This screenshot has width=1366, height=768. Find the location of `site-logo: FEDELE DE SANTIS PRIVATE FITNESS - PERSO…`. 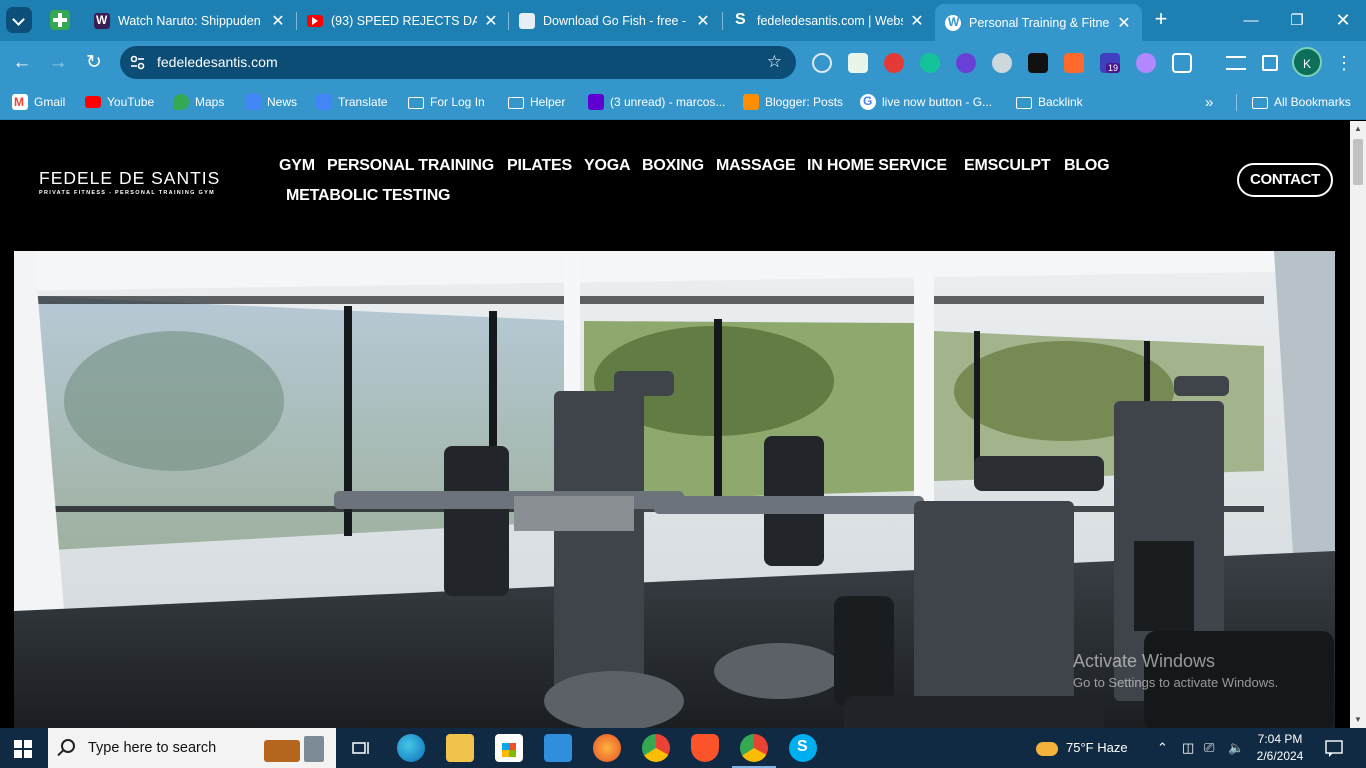

site-logo: FEDELE DE SANTIS PRIVATE FITNESS - PERSO… is located at coordinates (129, 182).